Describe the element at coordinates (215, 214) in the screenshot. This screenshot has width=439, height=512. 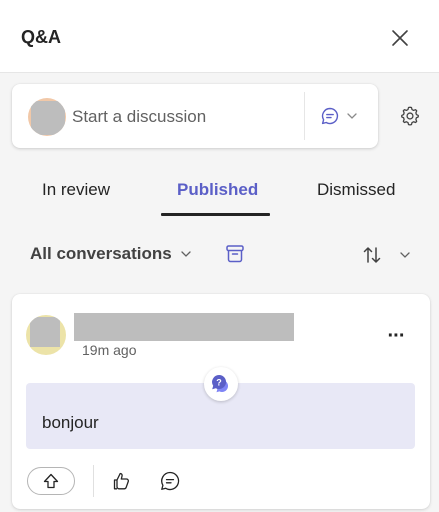
I see `active-tab-indicator` at that location.